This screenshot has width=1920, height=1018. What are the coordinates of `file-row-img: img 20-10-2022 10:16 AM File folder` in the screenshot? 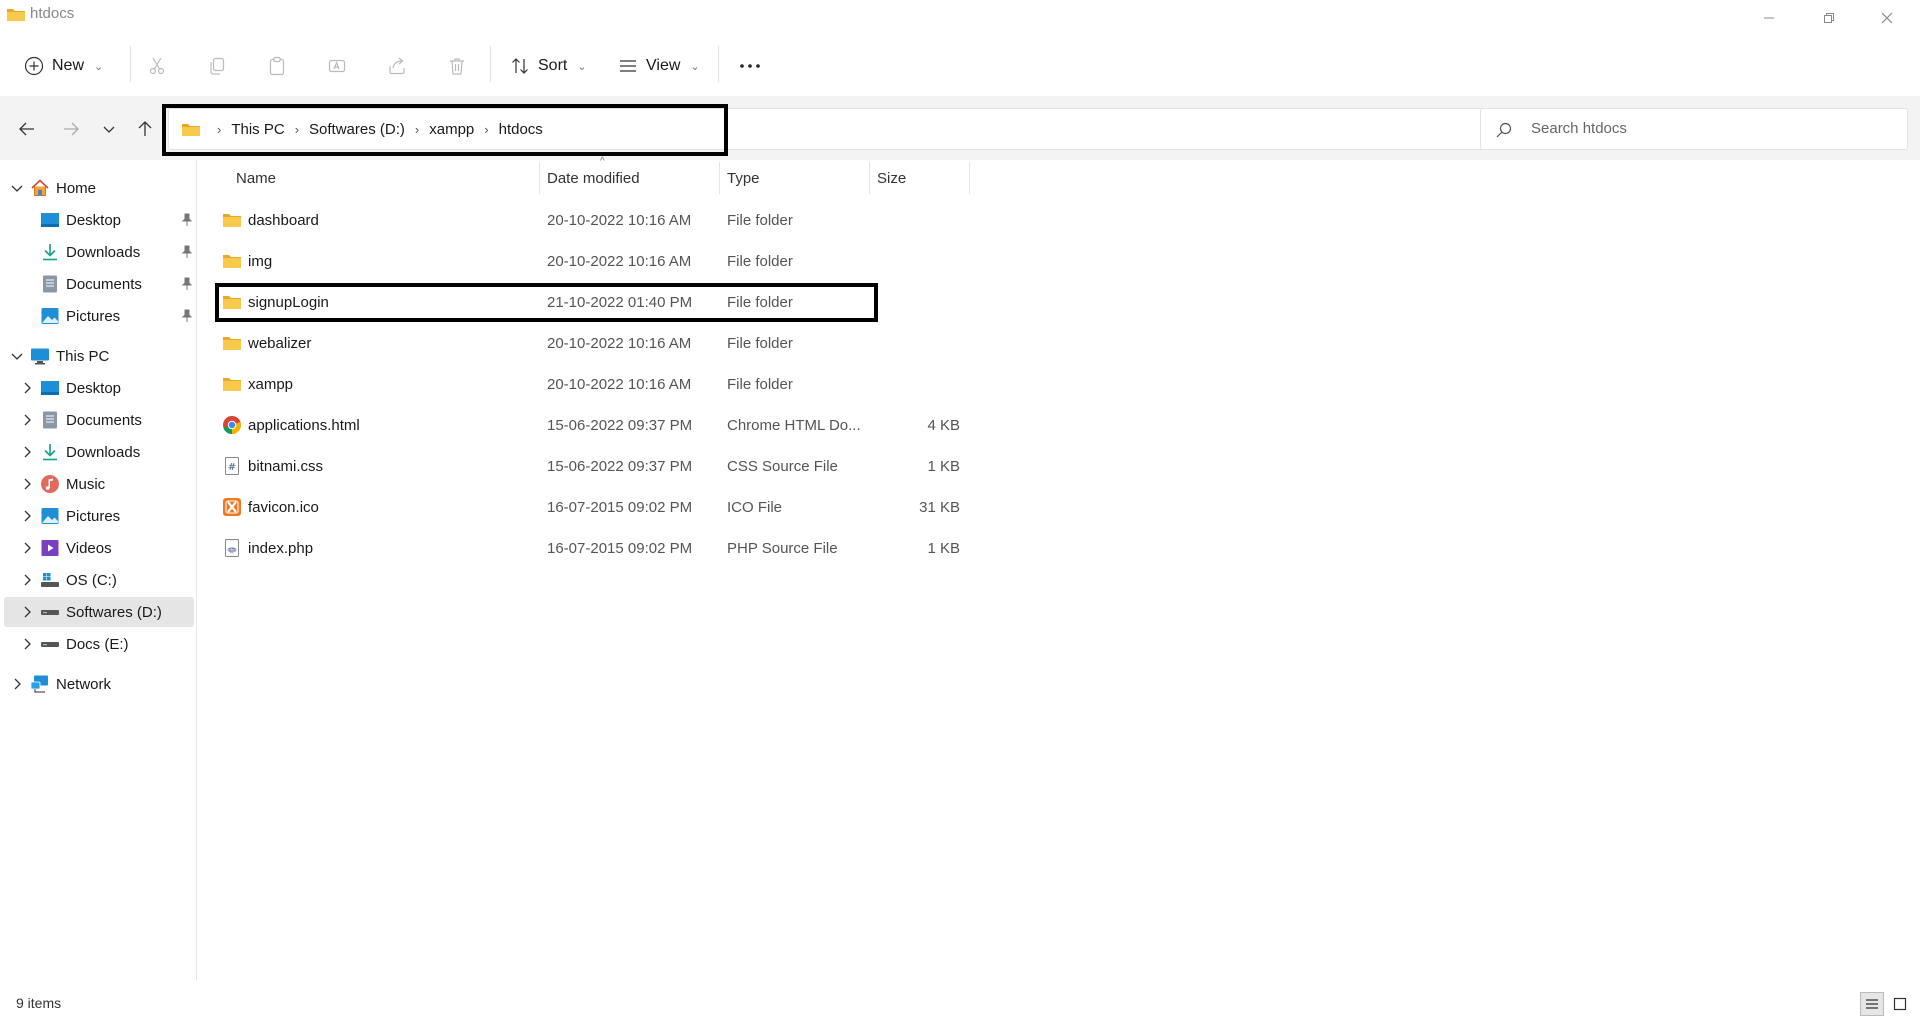 It's located at (595, 261).